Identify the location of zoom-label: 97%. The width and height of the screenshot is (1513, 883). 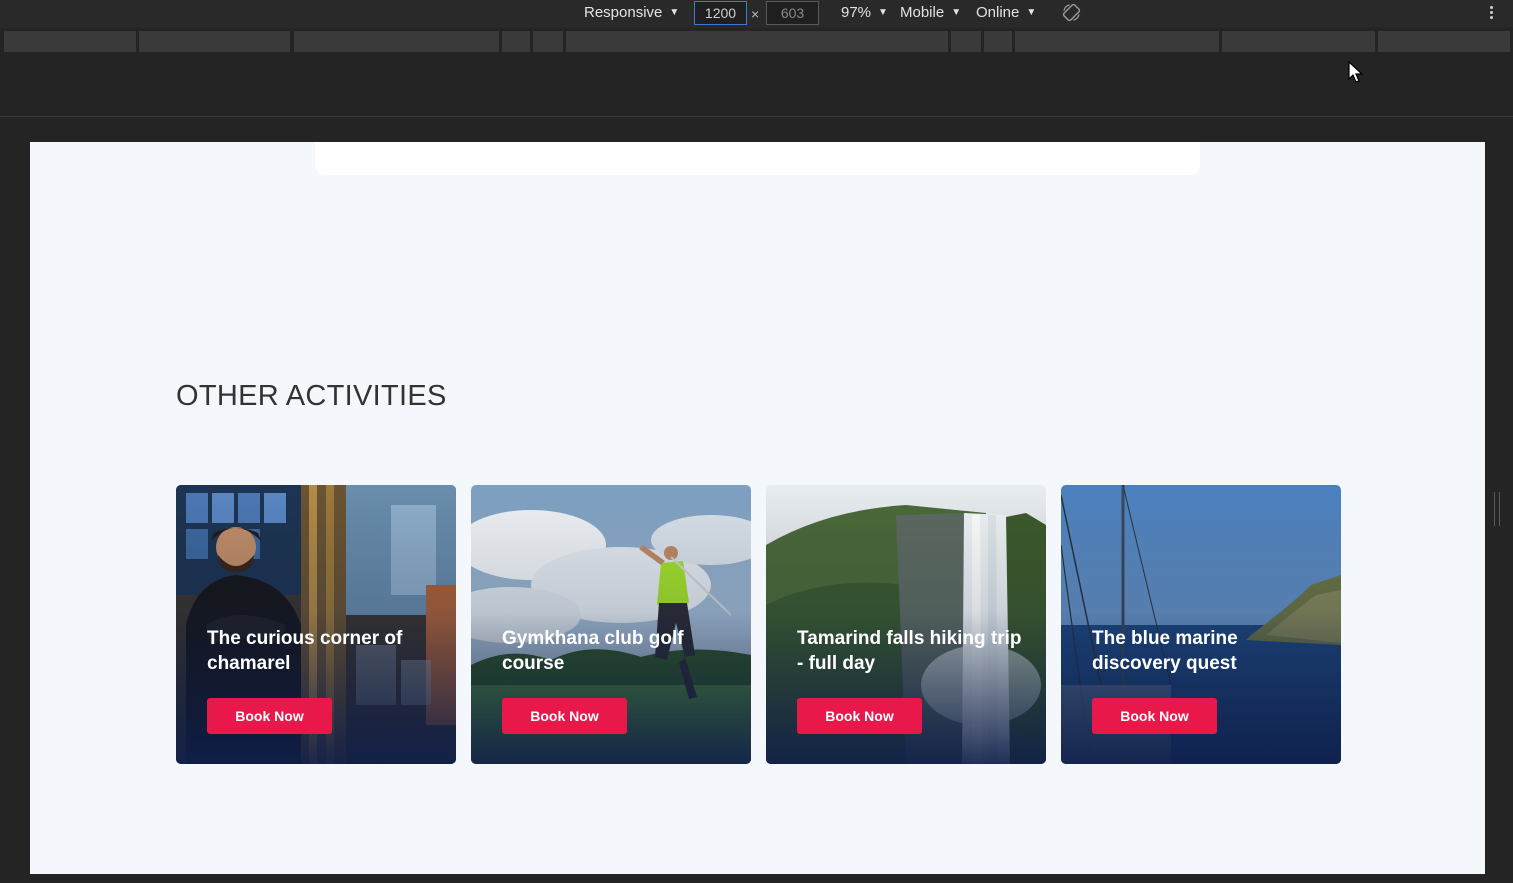
(856, 12).